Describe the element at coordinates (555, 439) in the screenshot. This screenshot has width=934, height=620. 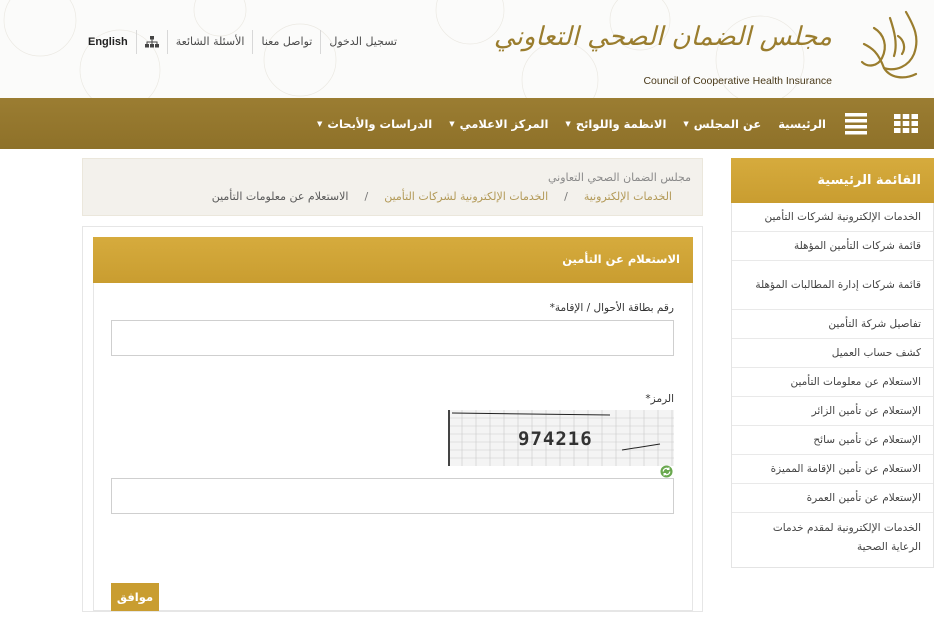
I see `captcha-code: 974216` at that location.